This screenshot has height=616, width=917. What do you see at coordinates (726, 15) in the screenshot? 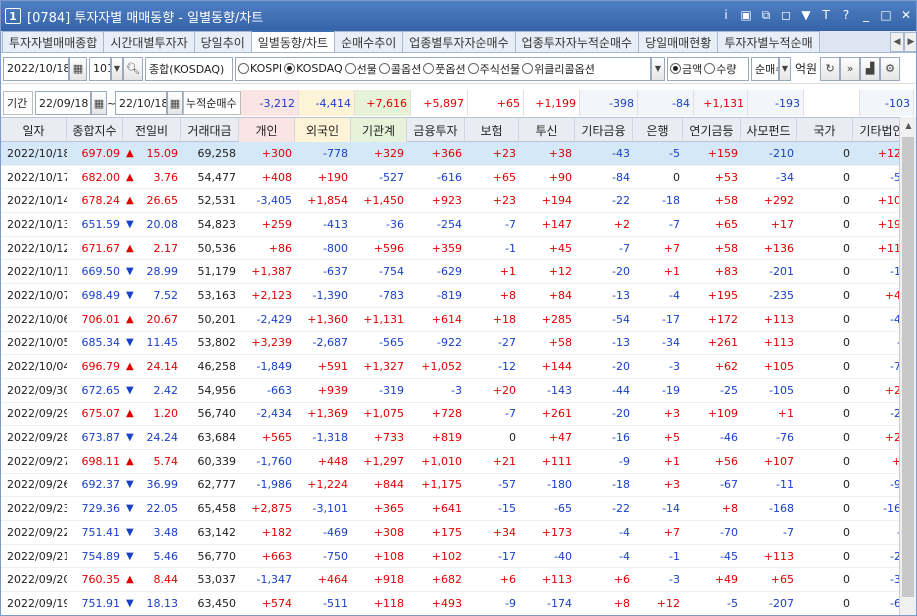
I see `title-bar-button: i` at bounding box center [726, 15].